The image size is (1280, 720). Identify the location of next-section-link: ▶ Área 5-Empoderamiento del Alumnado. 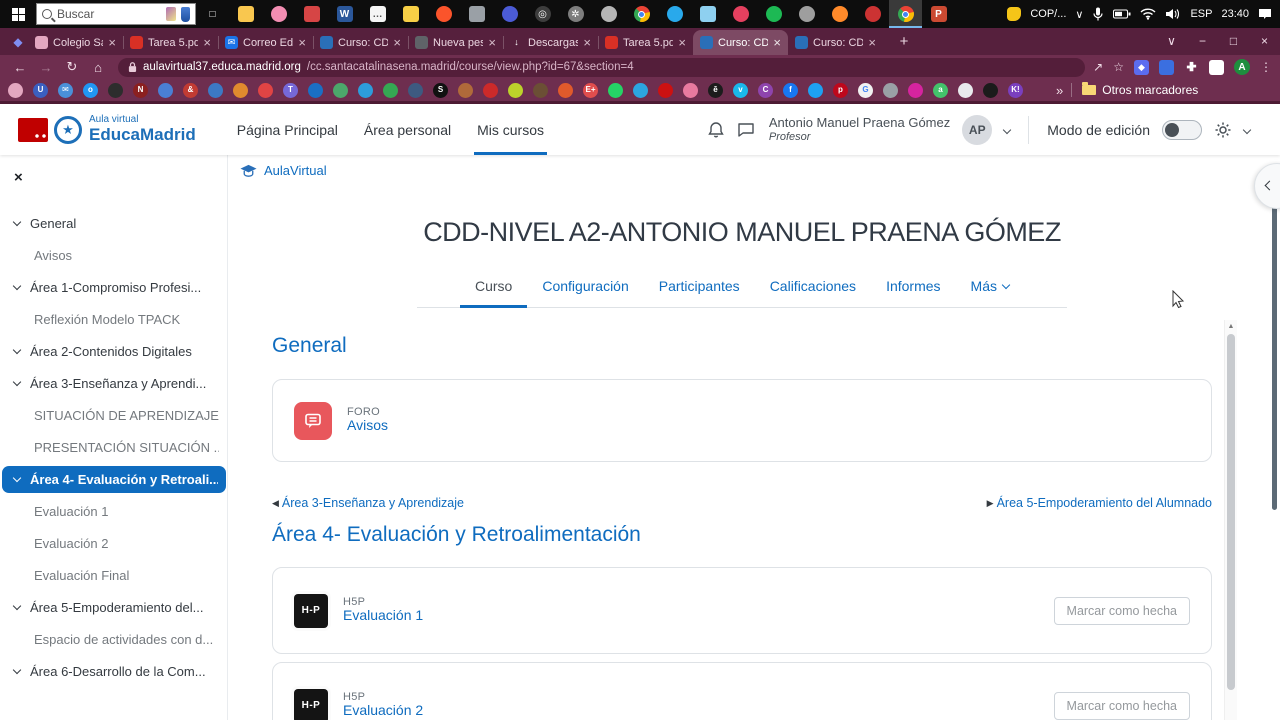
(1099, 503).